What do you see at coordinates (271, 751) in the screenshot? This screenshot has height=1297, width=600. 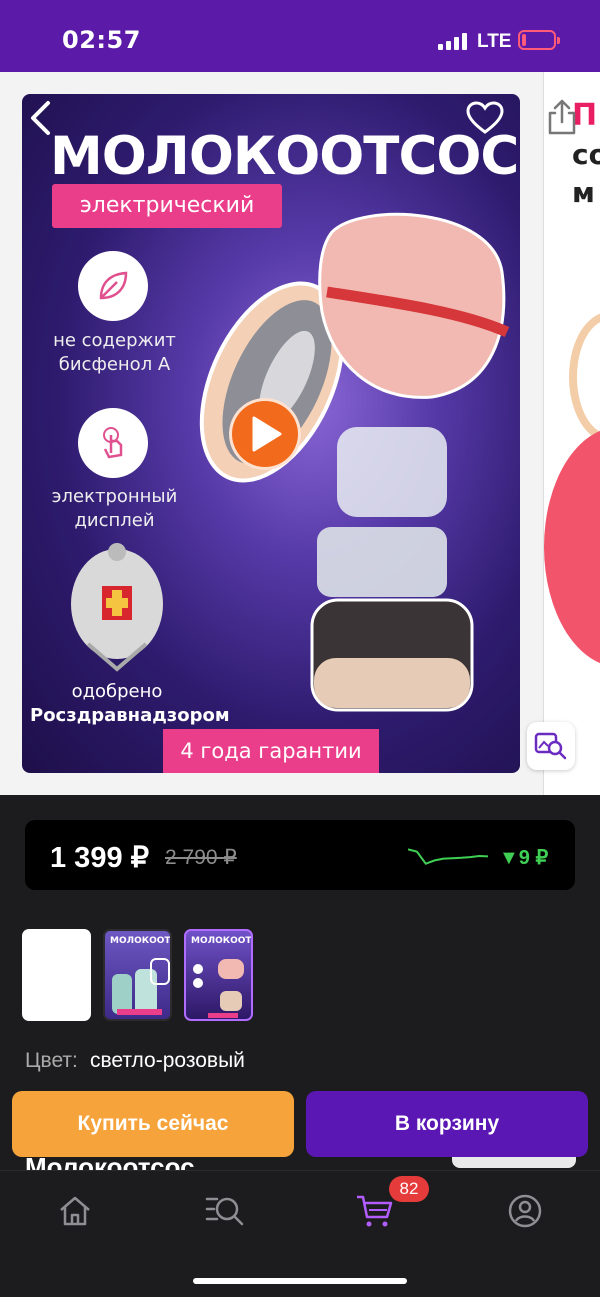 I see `warranty-badge: 4 года гарантии` at bounding box center [271, 751].